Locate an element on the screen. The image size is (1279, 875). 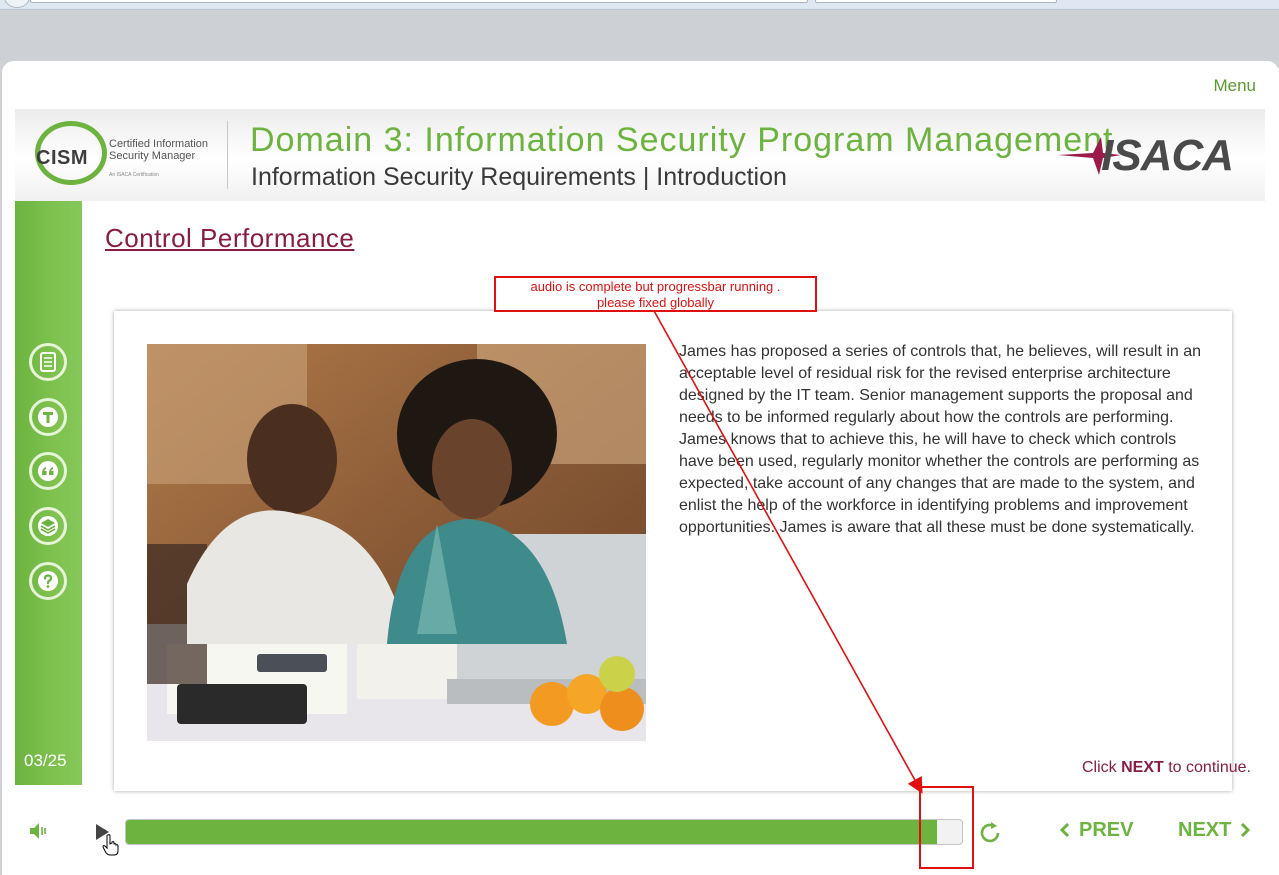
menu-link: Menu is located at coordinates (1234, 86).